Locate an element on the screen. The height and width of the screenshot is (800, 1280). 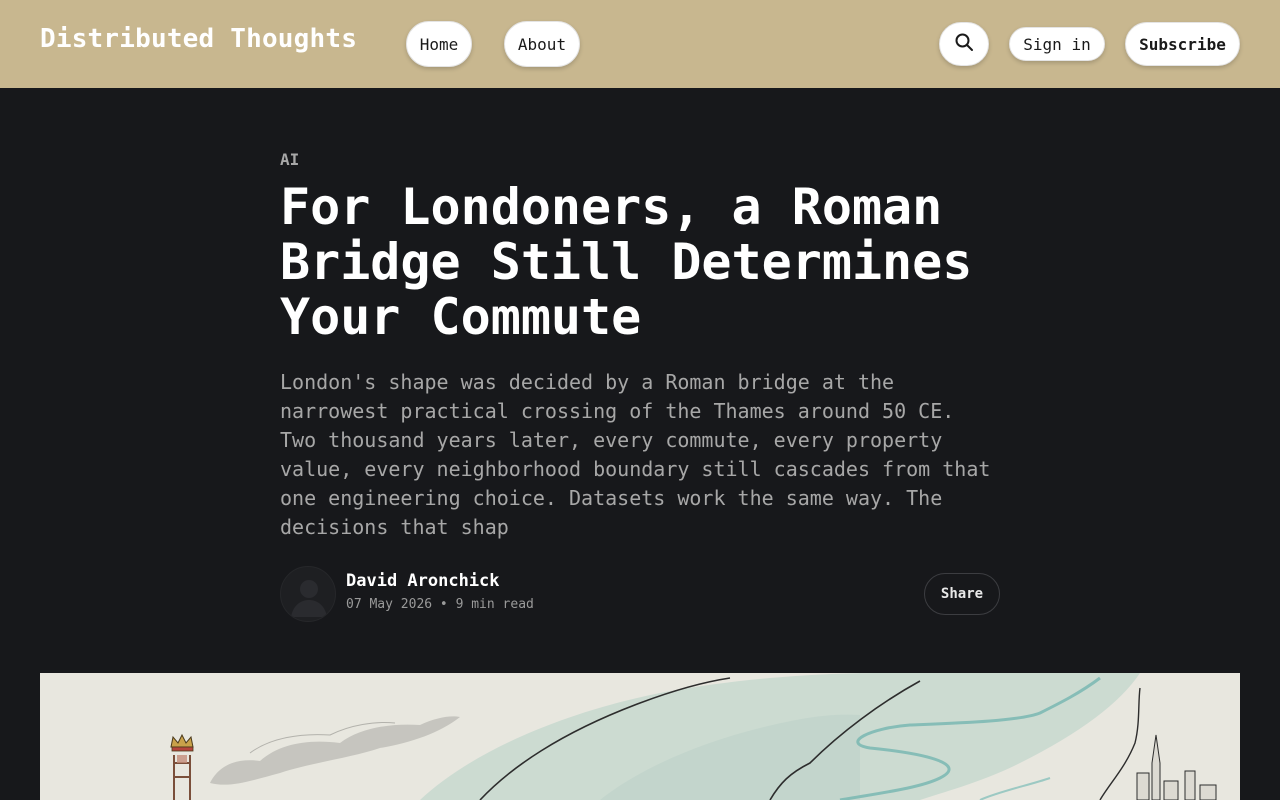
search-icon is located at coordinates (964, 44).